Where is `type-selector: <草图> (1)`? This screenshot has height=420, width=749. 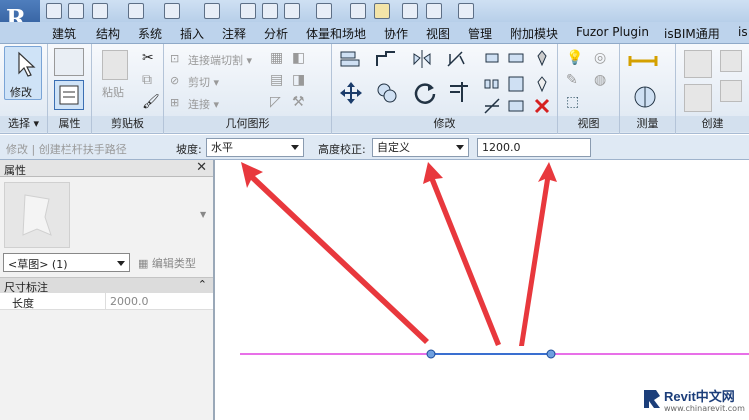 type-selector: <草图> (1) is located at coordinates (66, 262).